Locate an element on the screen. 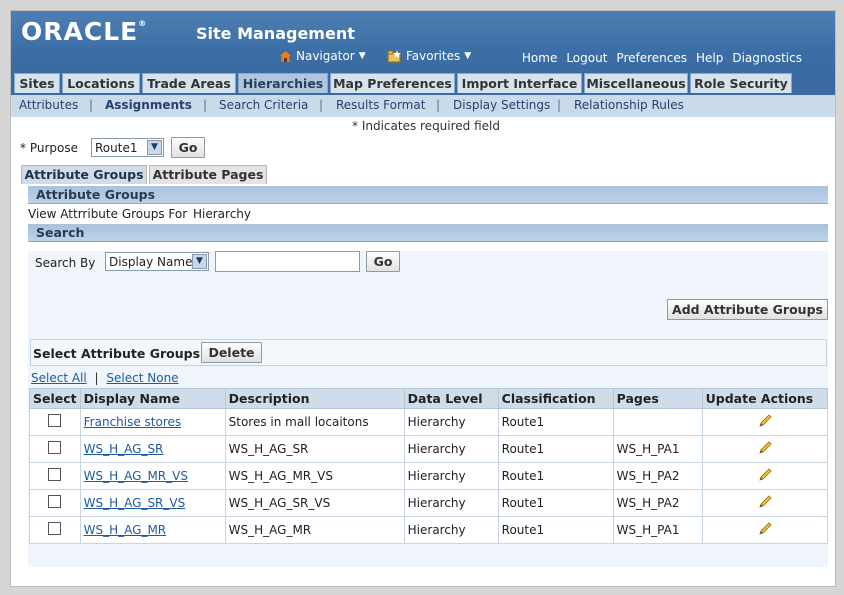  subnav-search-criteria: Search Criteria is located at coordinates (263, 105).